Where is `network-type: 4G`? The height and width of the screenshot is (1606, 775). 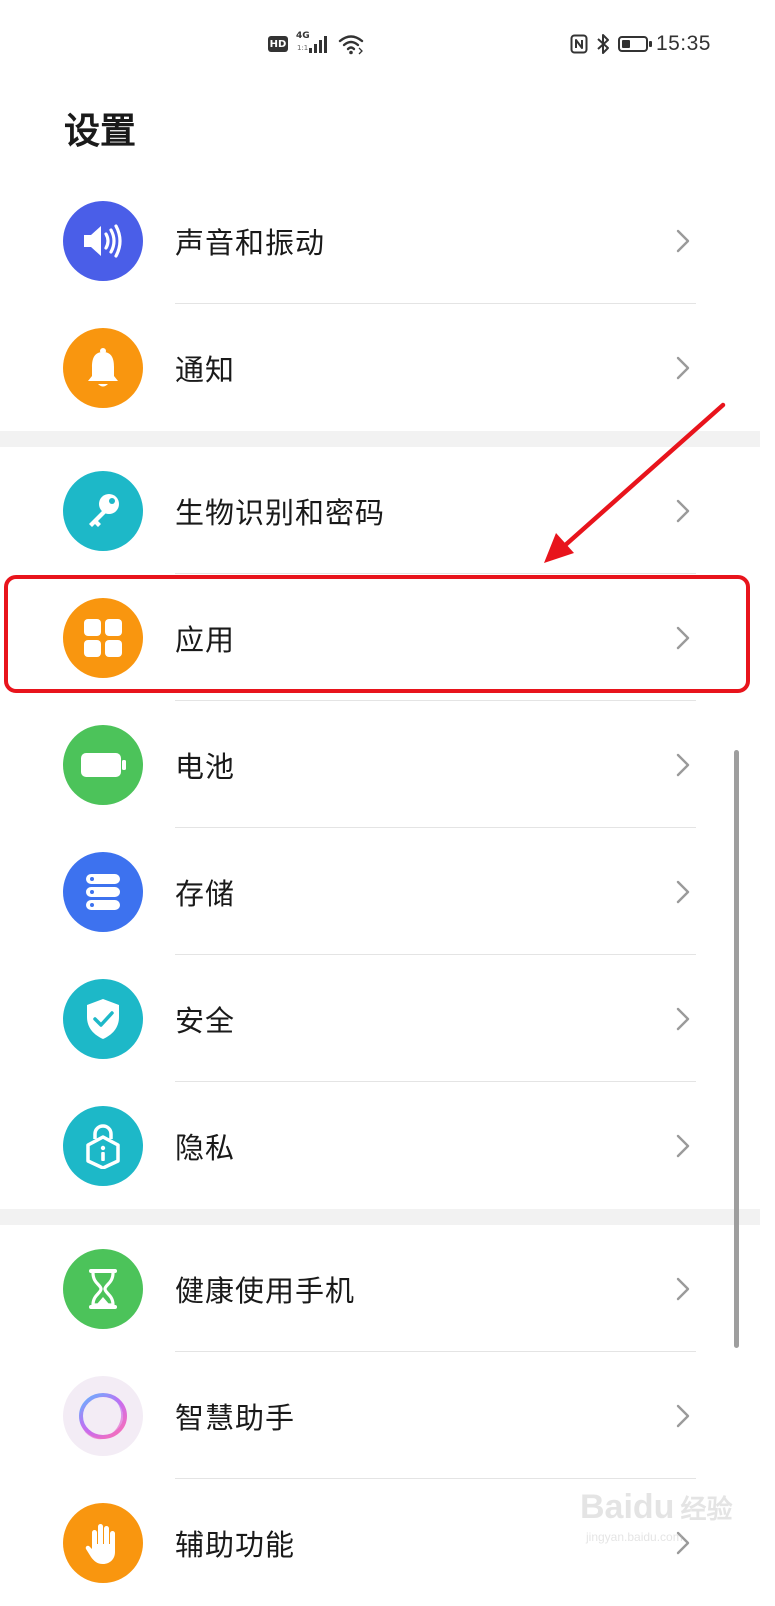
network-type: 4G is located at coordinates (303, 36).